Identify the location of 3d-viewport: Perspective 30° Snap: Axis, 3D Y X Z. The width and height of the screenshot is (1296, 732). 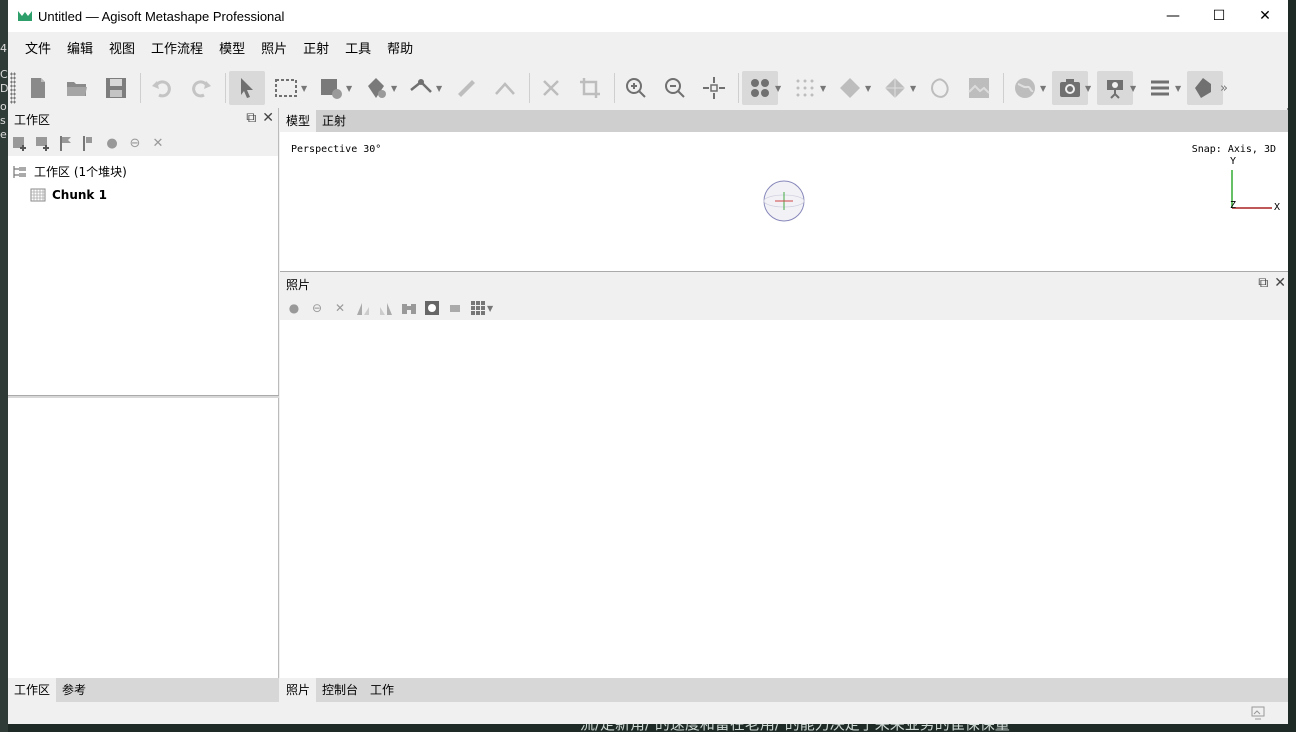
(784, 202).